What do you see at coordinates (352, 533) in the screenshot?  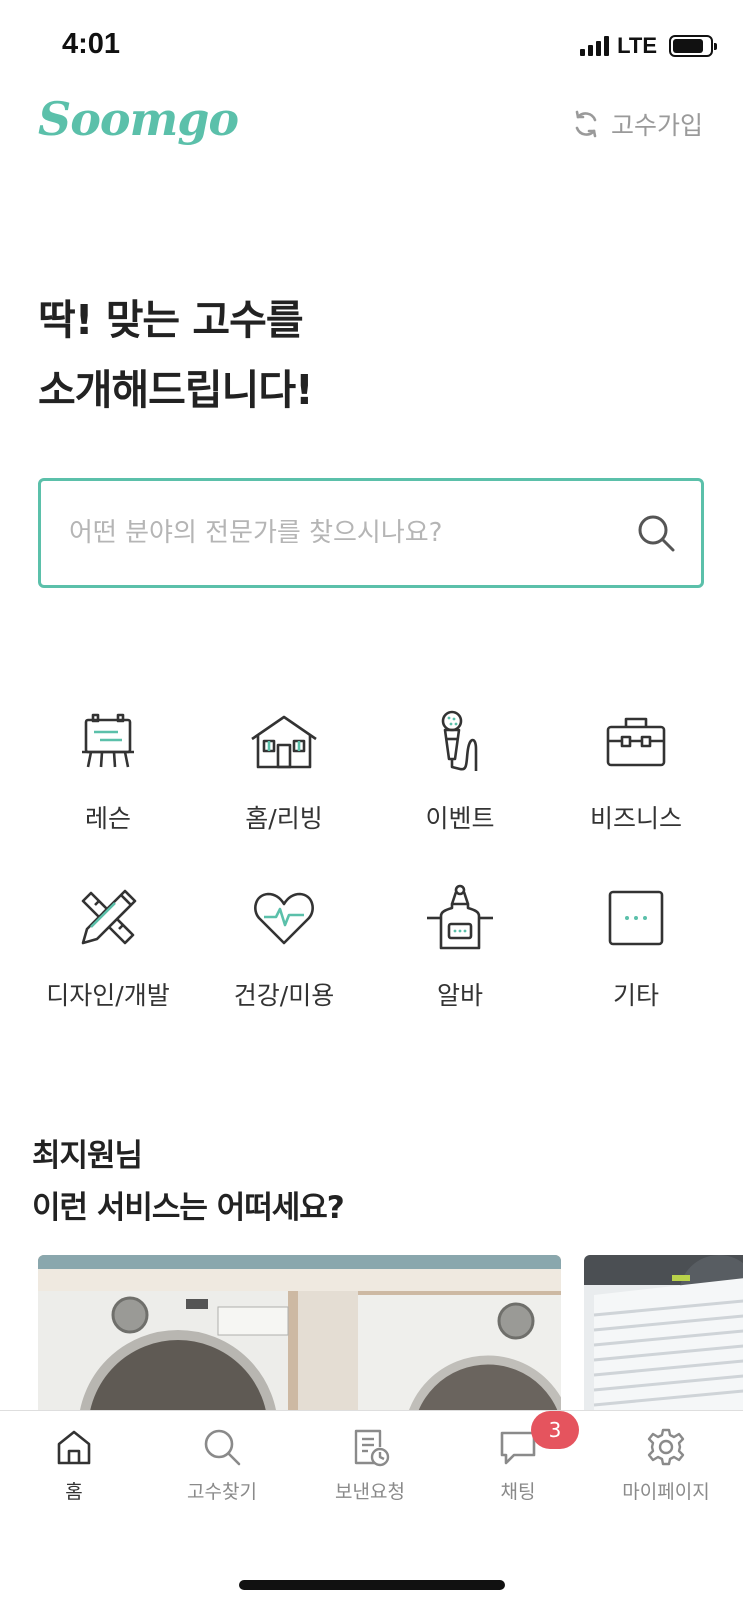 I see `search-input` at bounding box center [352, 533].